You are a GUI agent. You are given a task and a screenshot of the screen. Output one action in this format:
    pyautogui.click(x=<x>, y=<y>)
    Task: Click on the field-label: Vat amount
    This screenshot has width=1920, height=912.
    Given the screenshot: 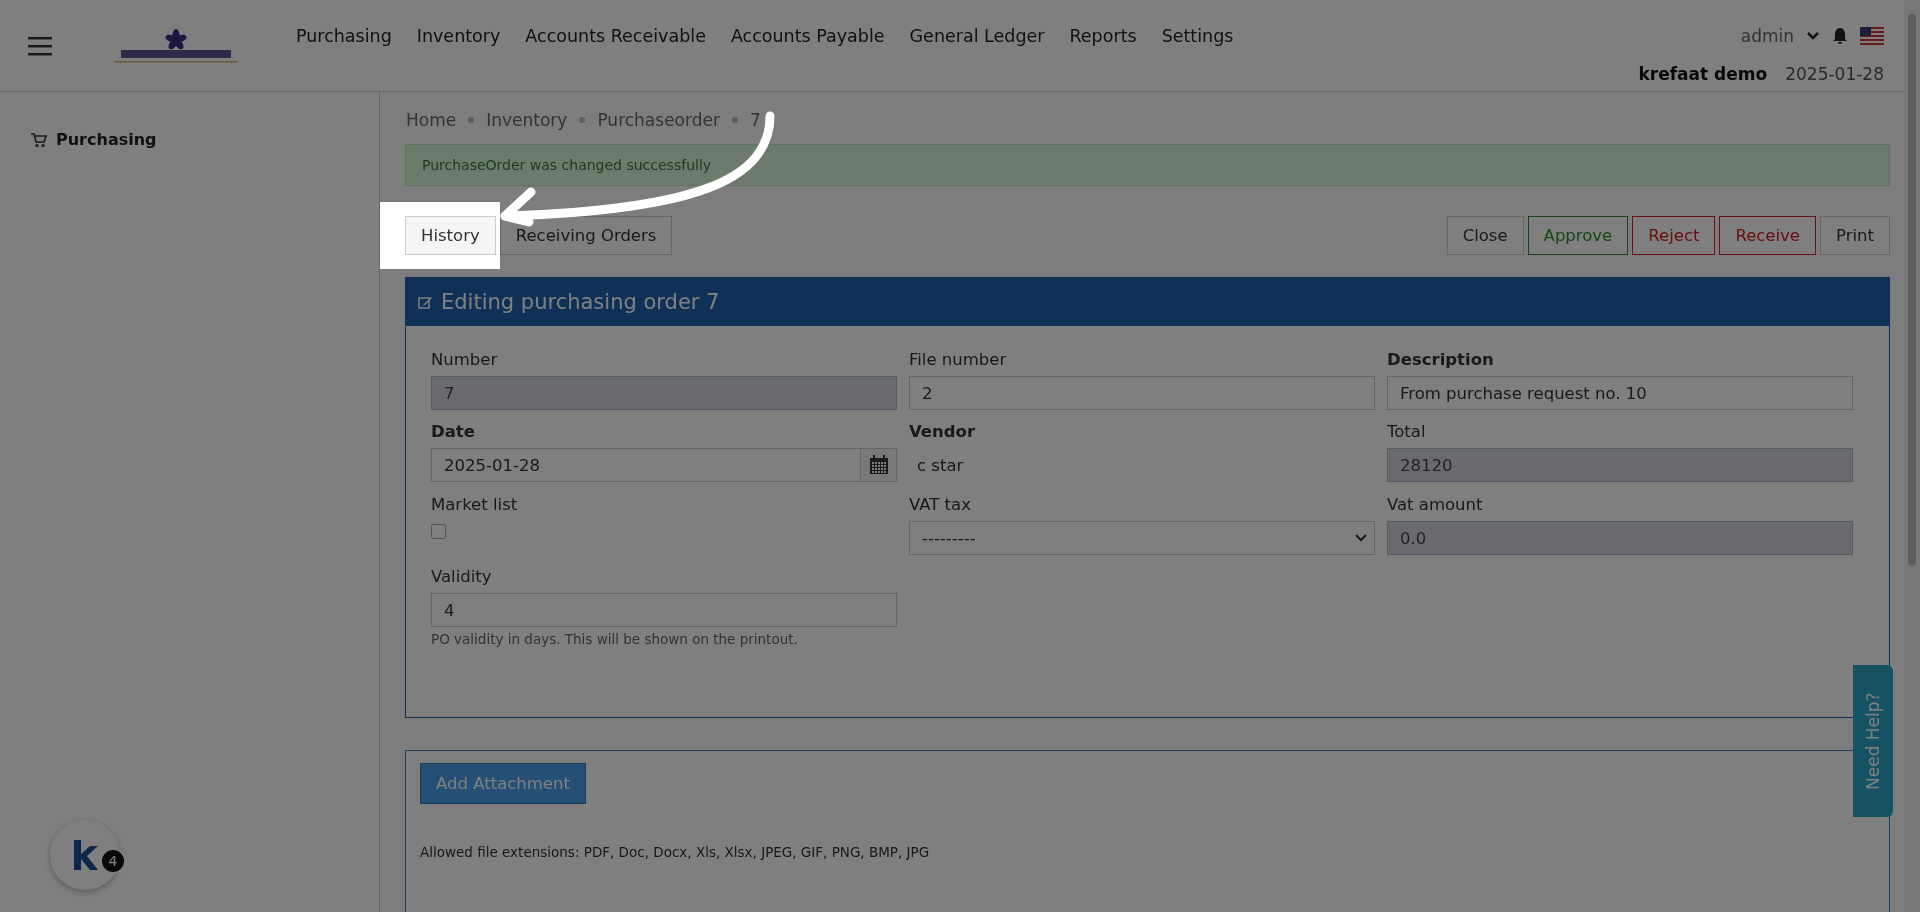 What is the action you would take?
    pyautogui.click(x=1435, y=504)
    